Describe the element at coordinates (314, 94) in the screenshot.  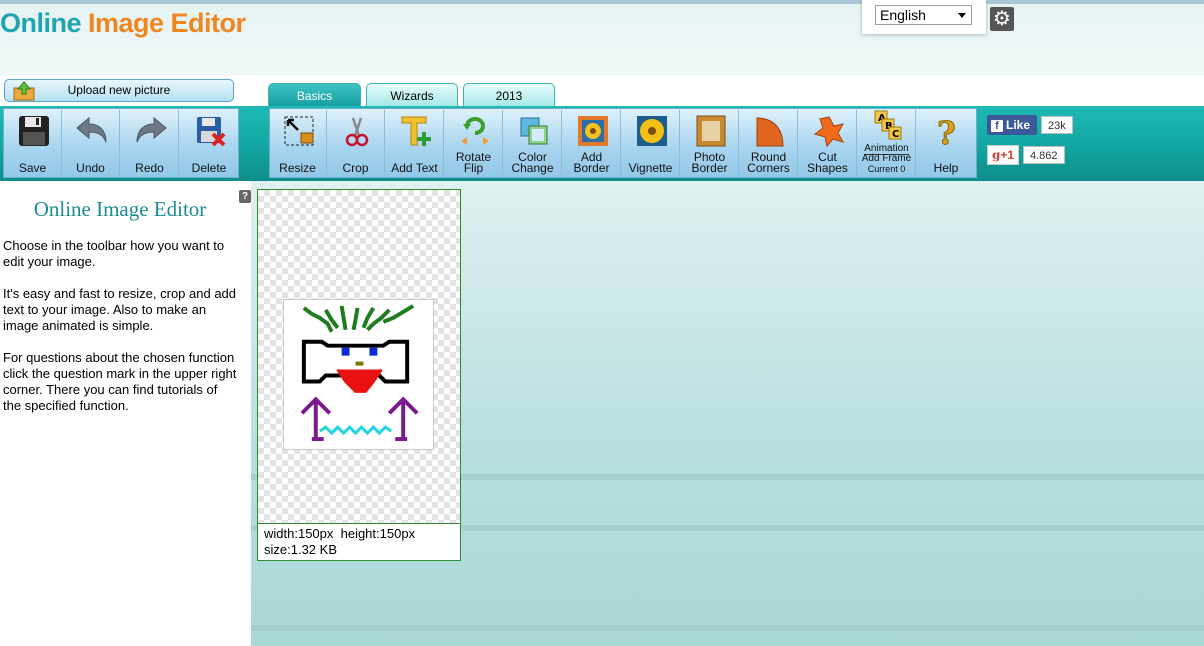
I see `tab-basics: Basics` at that location.